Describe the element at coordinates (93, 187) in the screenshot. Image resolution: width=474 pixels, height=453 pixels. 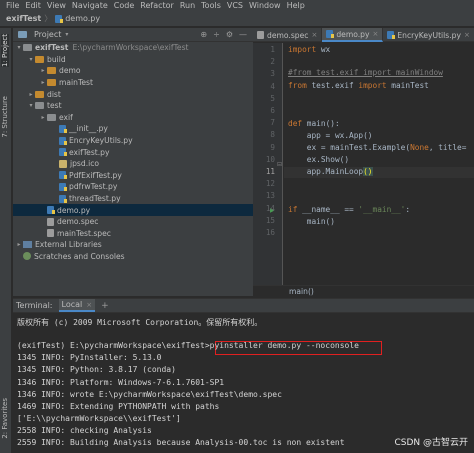
I see `tree-item-label: pdfrwTest.py` at that location.